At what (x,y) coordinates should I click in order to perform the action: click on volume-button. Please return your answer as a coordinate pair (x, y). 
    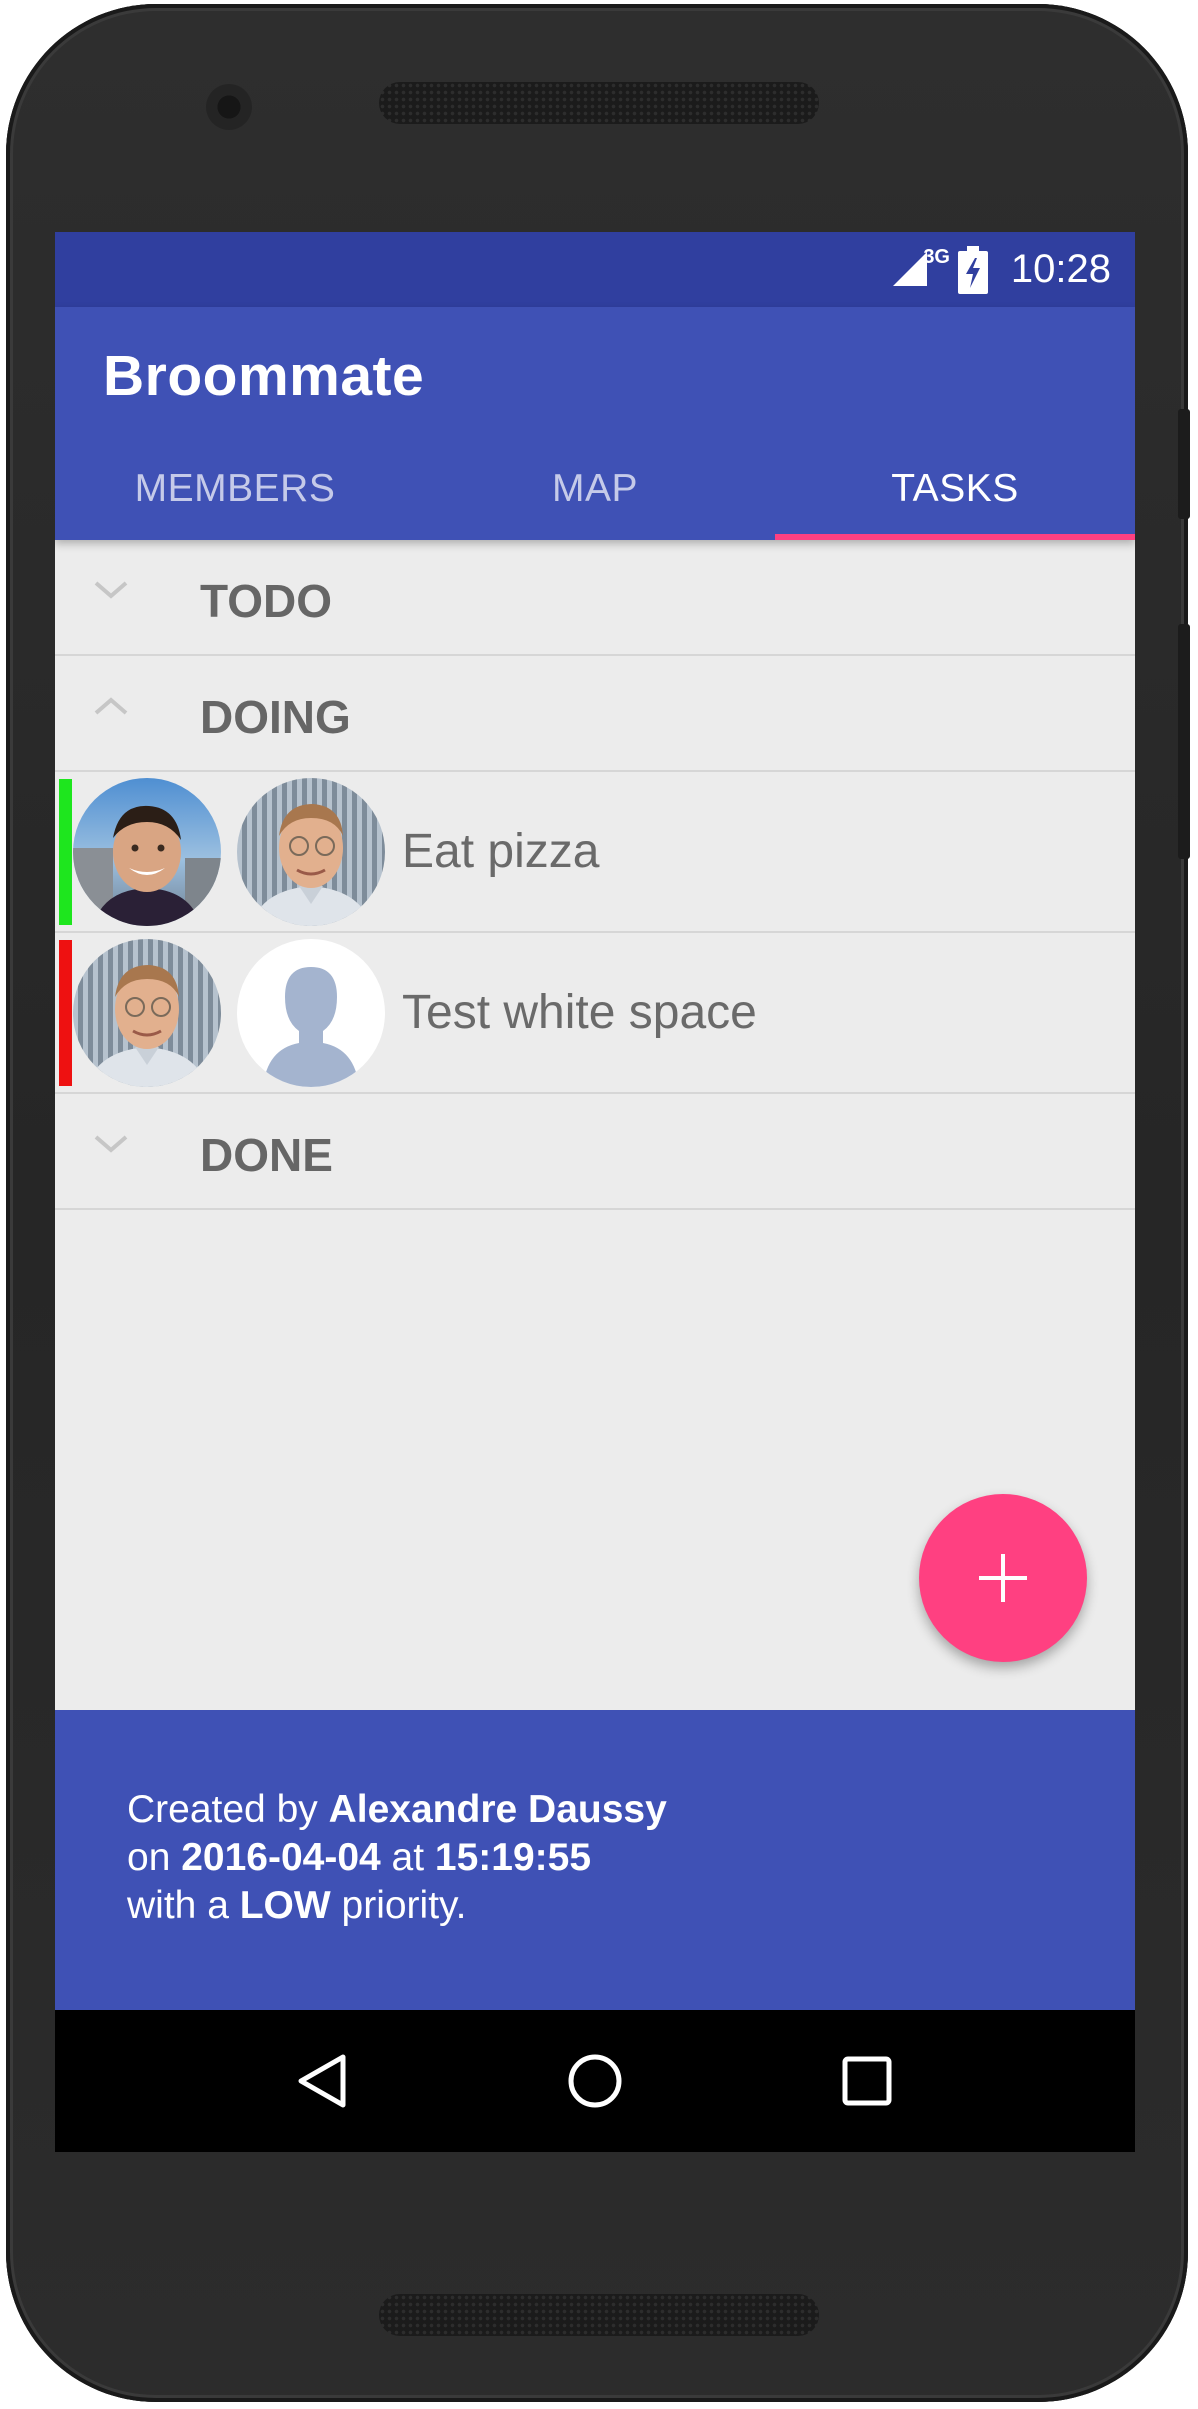
    Looking at the image, I should click on (1184, 741).